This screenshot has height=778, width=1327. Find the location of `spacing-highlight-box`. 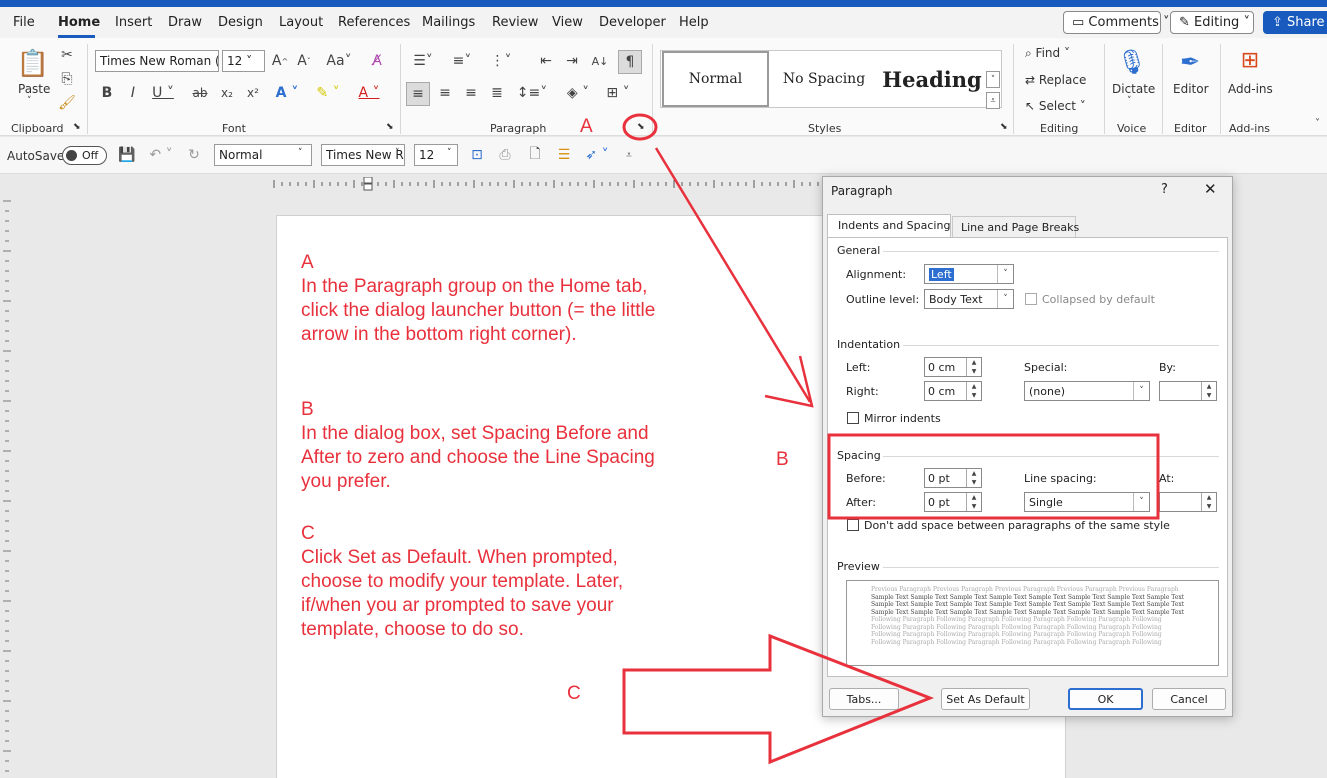

spacing-highlight-box is located at coordinates (993, 476).